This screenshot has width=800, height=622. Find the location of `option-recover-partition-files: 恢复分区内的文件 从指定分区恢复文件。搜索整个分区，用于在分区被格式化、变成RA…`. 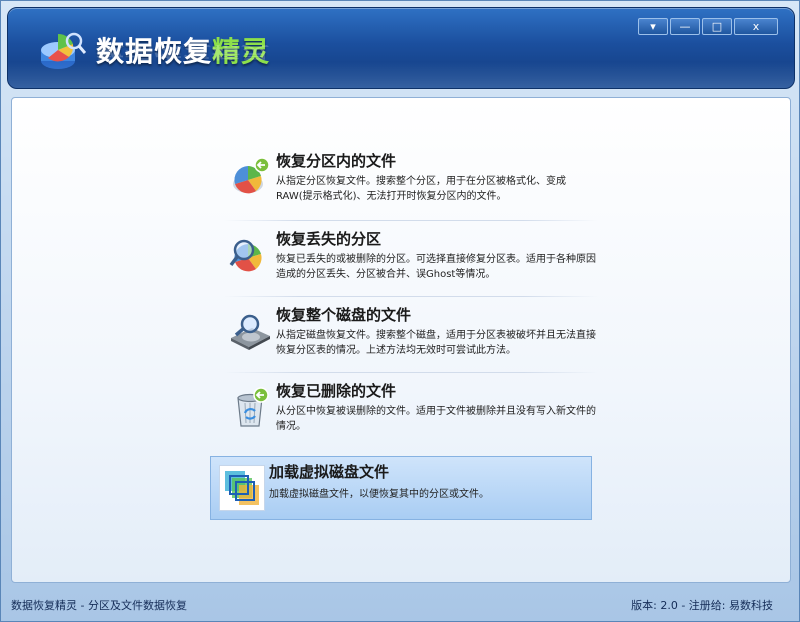

option-recover-partition-files: 恢复分区内的文件 从指定分区恢复文件。搜索整个分区，用于在分区被格式化、变成RA… is located at coordinates (410, 181).